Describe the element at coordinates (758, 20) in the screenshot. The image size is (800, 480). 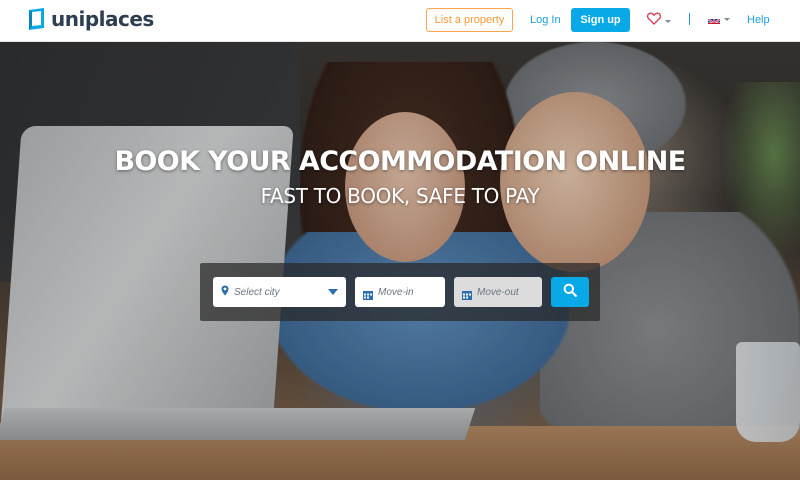
I see `help-link: Help` at that location.